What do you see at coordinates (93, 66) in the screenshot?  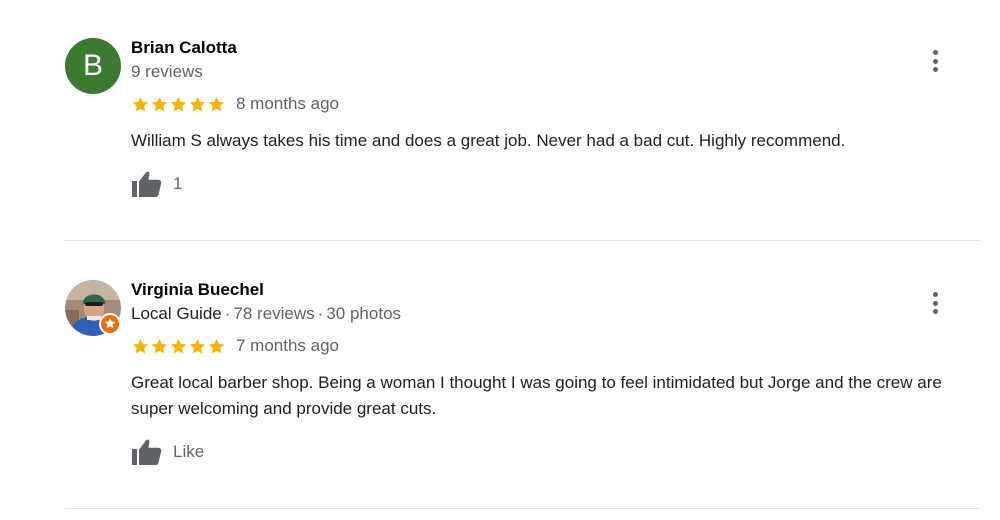 I see `avatar: B` at bounding box center [93, 66].